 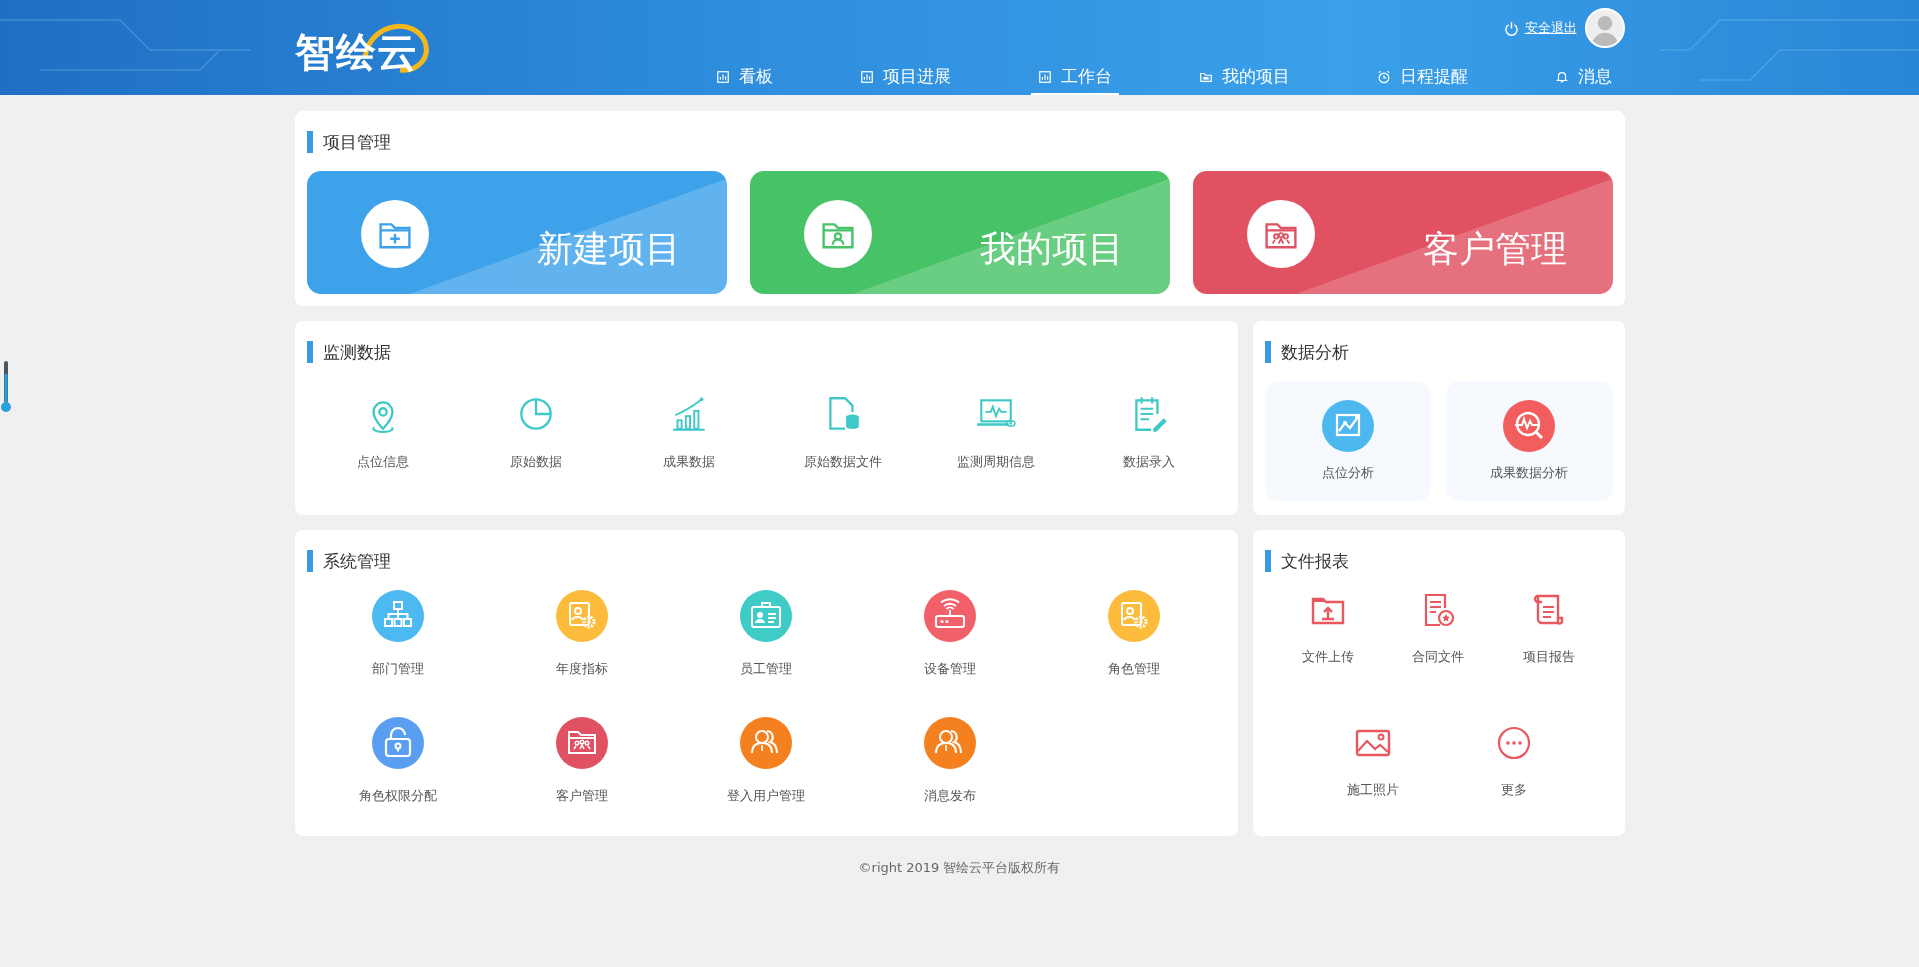 I want to click on section-title: 项目管理, so click(x=959, y=142).